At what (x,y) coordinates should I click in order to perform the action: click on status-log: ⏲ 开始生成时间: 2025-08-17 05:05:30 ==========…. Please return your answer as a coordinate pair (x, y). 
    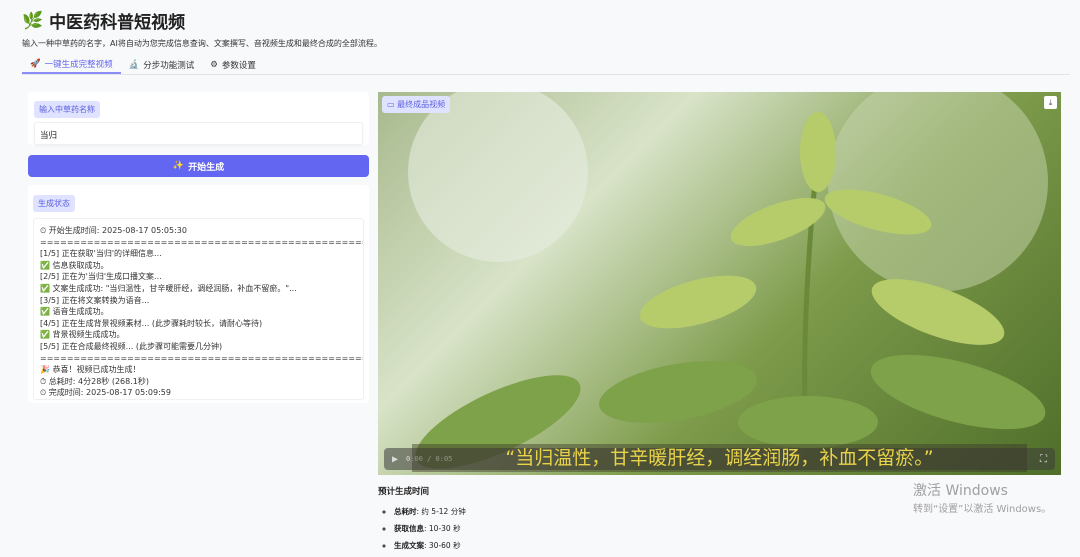
    Looking at the image, I should click on (198, 309).